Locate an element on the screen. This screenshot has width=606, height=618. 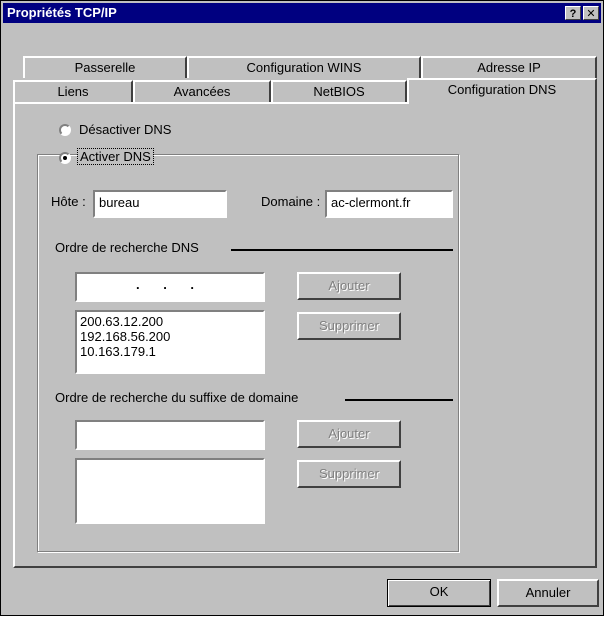
remove-dns-button: Supprimer is located at coordinates (349, 326).